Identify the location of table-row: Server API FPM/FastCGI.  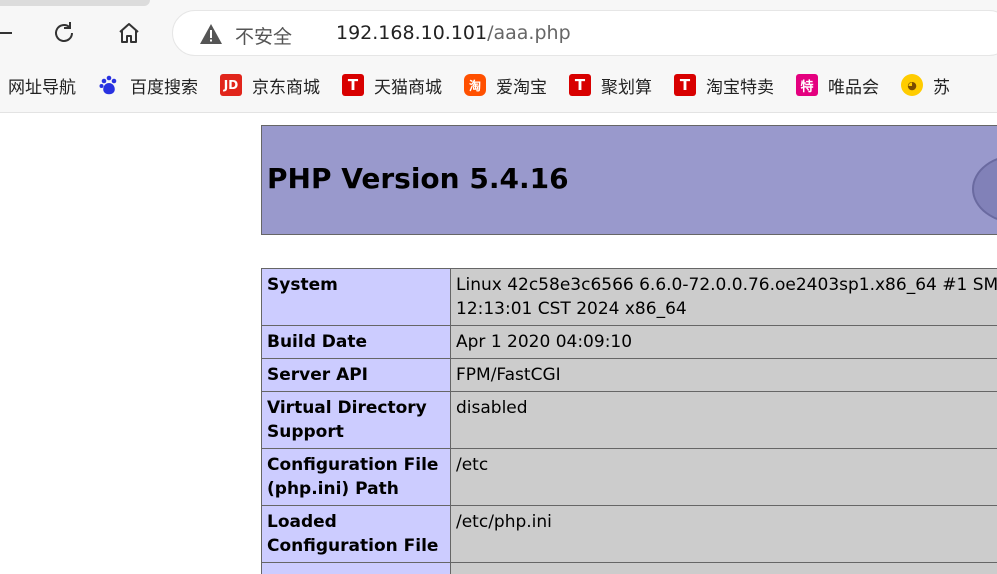
(629, 375).